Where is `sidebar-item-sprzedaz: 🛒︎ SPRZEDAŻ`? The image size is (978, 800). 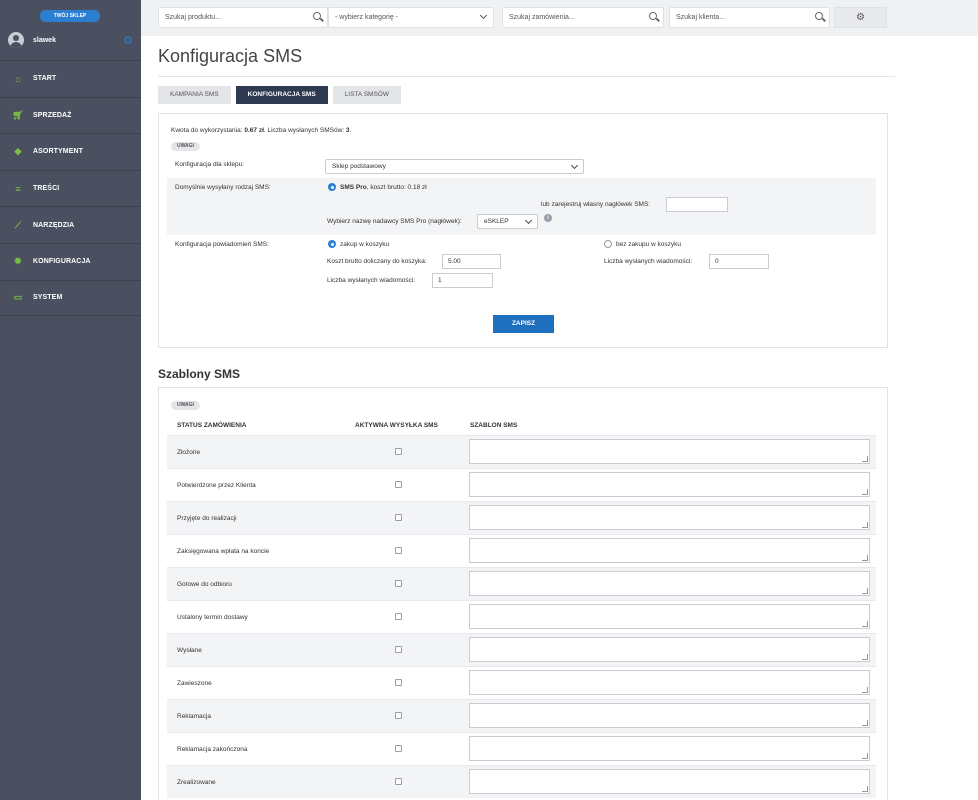 sidebar-item-sprzedaz: 🛒︎ SPRZEDAŻ is located at coordinates (70, 115).